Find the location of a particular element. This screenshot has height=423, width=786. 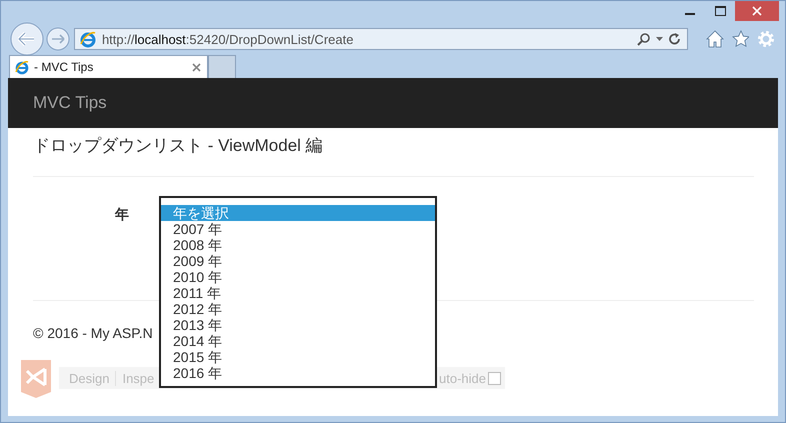

footer-text: © 2016 - My ASP.N is located at coordinates (93, 333).